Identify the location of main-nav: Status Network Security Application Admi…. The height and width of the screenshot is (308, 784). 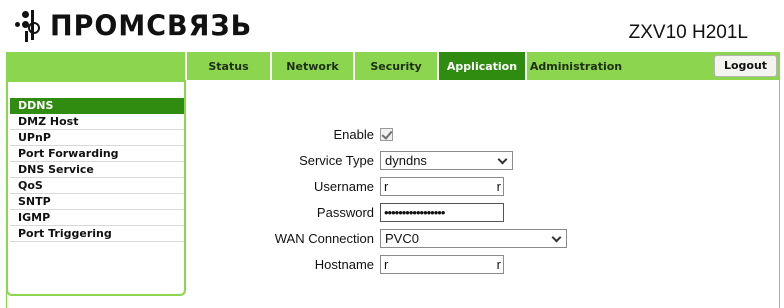
(393, 66).